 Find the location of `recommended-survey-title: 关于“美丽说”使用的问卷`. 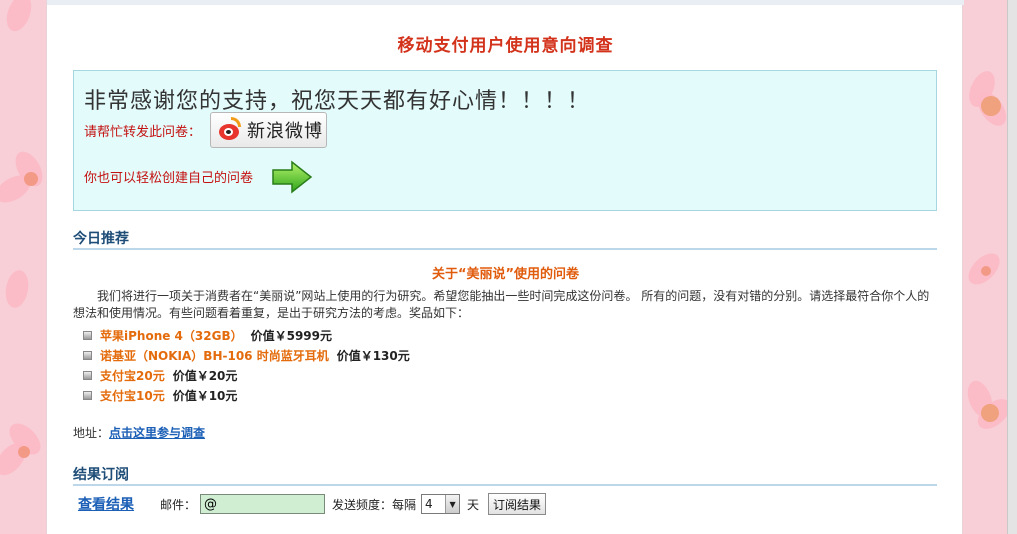

recommended-survey-title: 关于“美丽说”使用的问卷 is located at coordinates (505, 272).